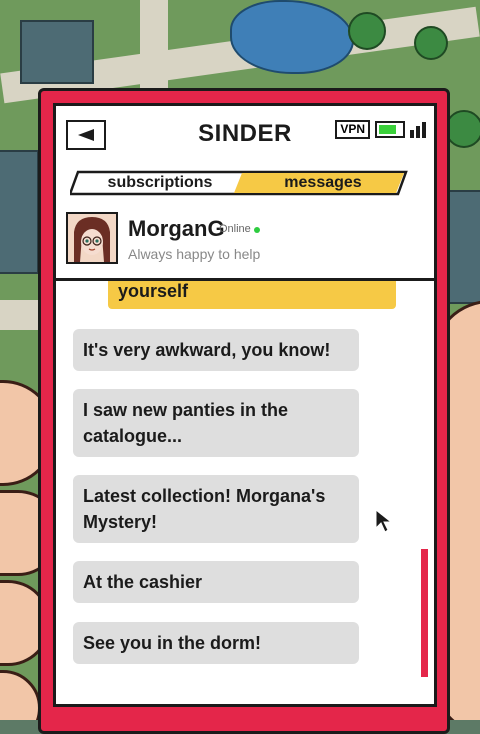  What do you see at coordinates (194, 254) in the screenshot?
I see `contact-tagline: Always happy to help` at bounding box center [194, 254].